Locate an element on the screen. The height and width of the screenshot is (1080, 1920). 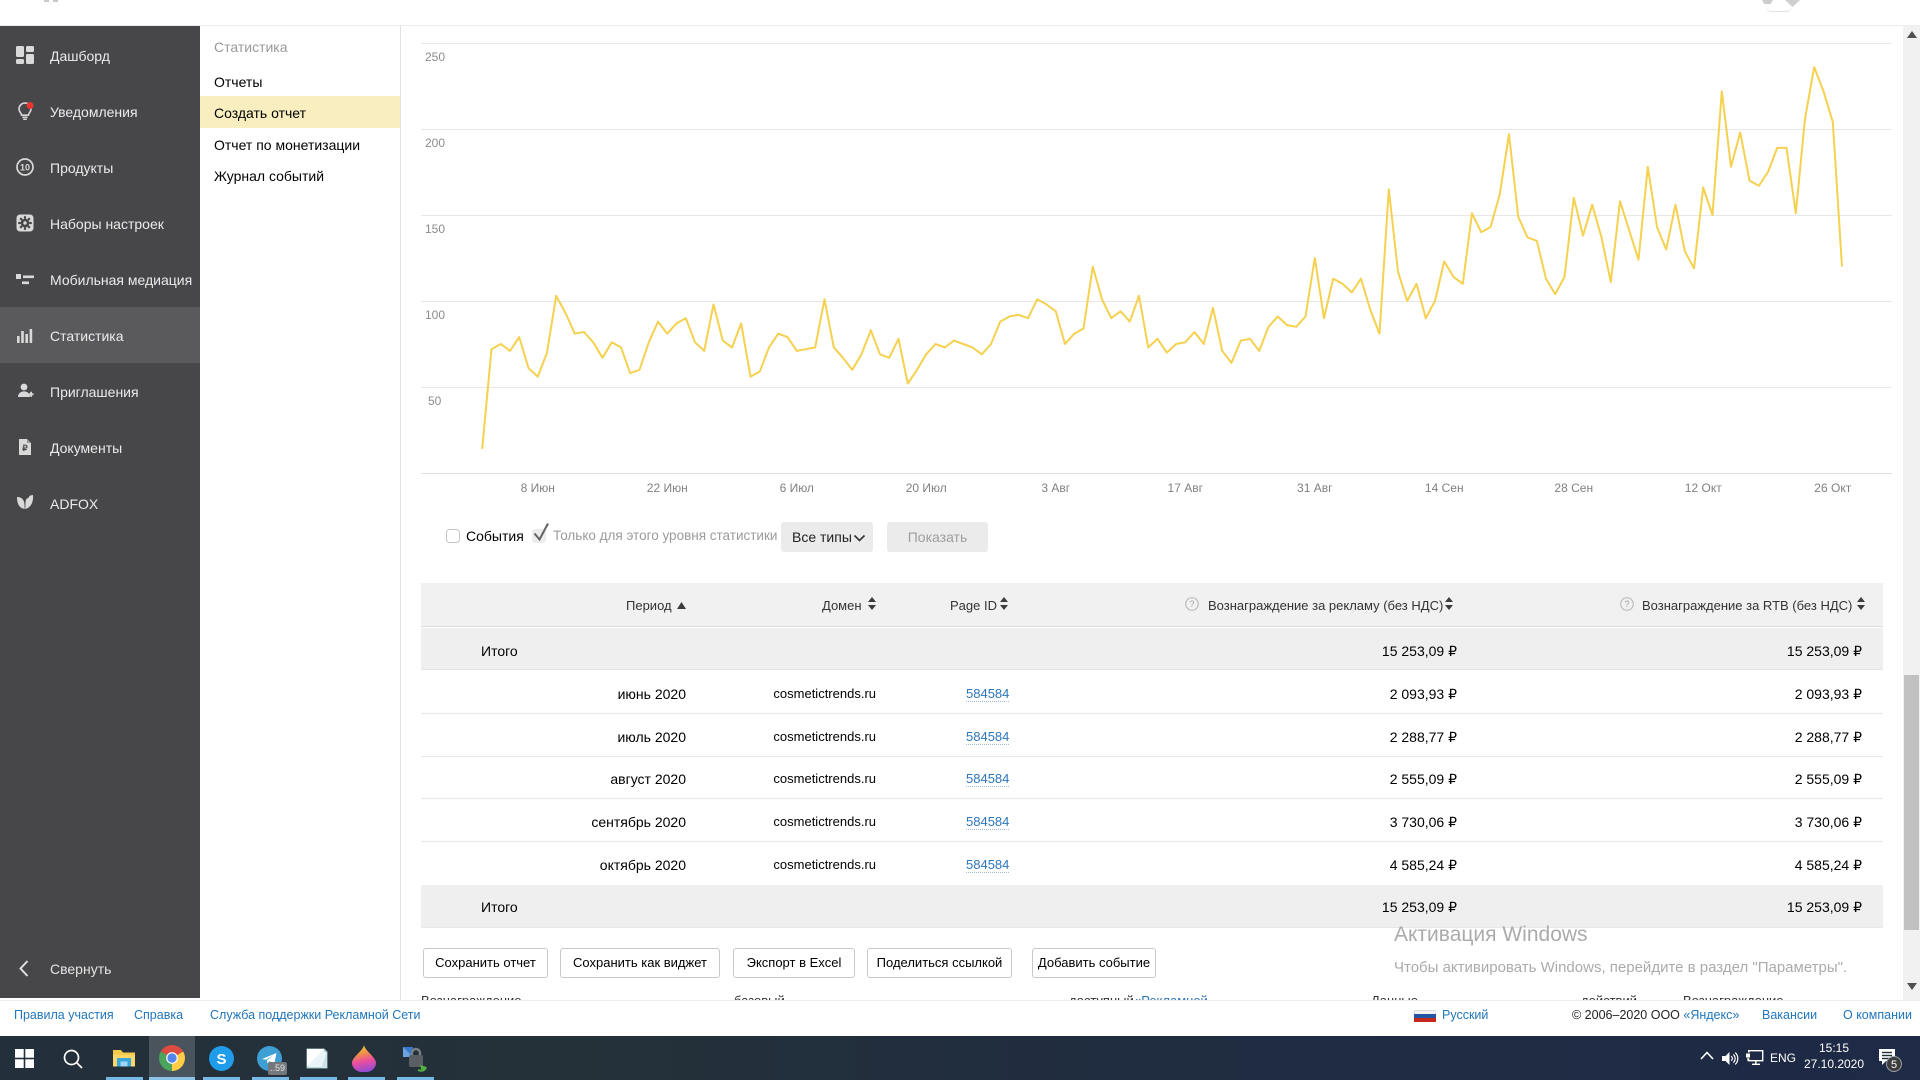
svg-text: 22 Июн is located at coordinates (667, 488).